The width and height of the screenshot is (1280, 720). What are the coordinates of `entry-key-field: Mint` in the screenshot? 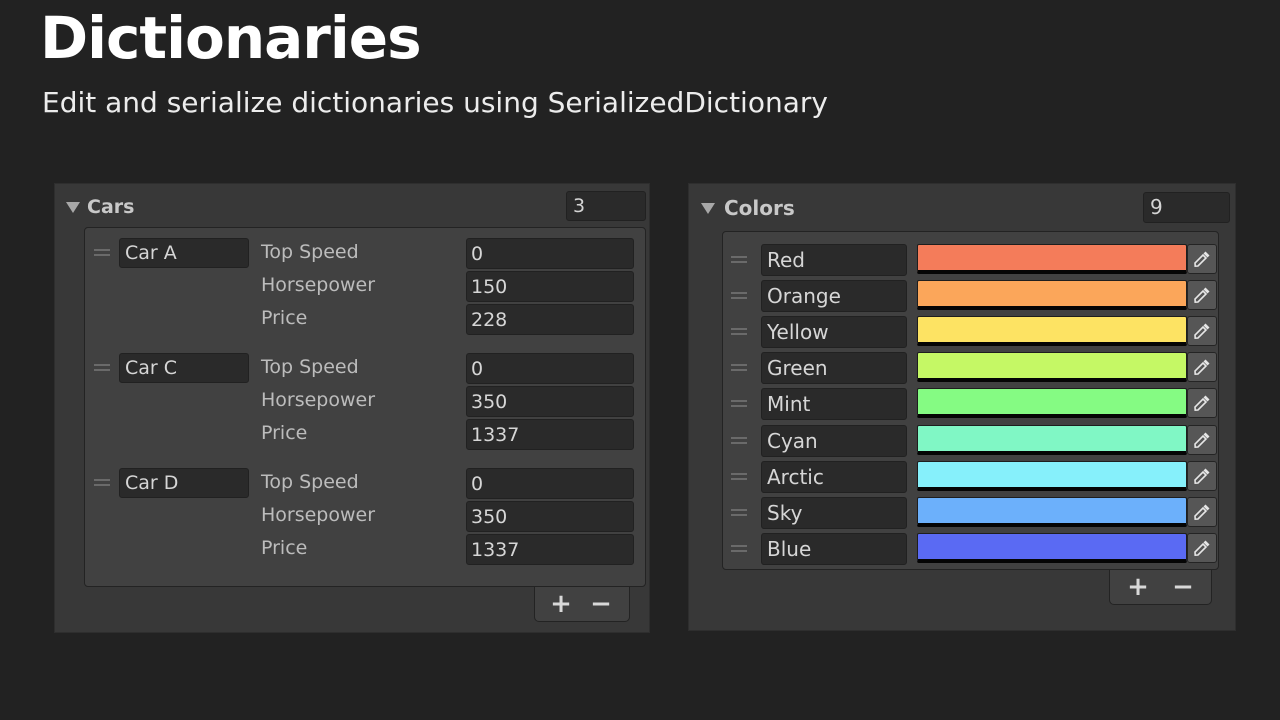 It's located at (834, 404).